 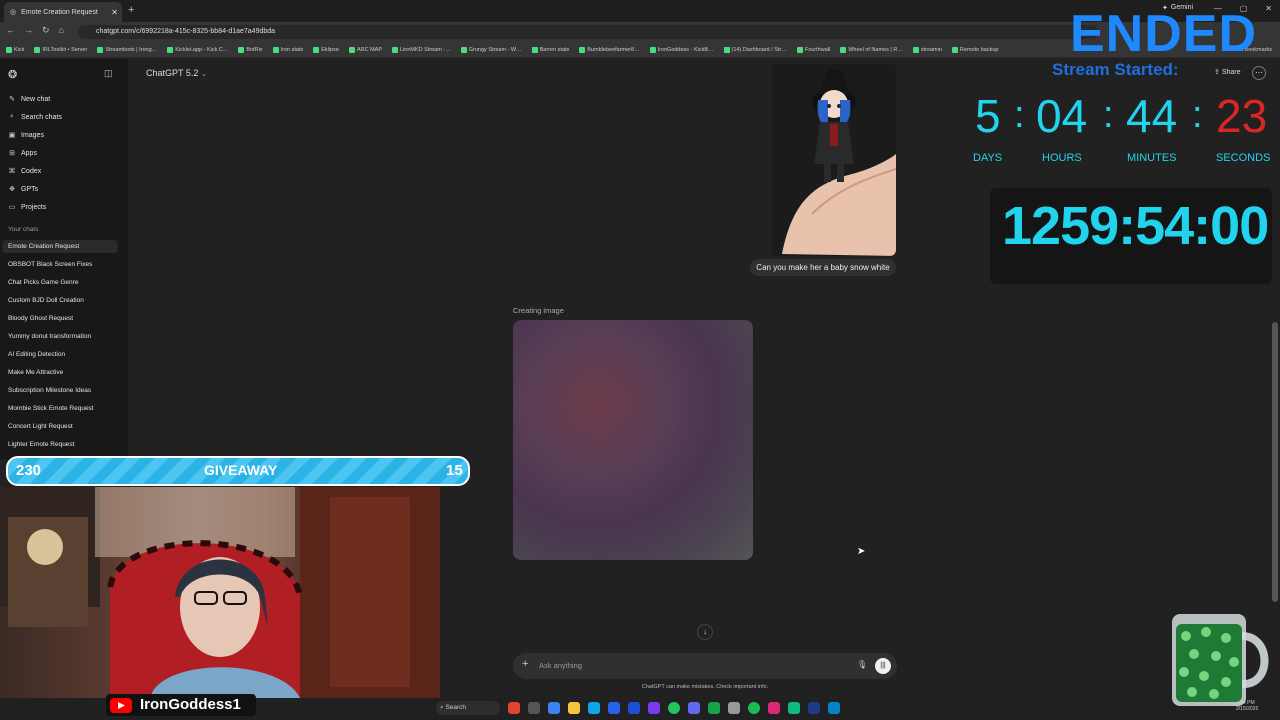 What do you see at coordinates (974, 49) in the screenshot?
I see `bookmark-item: Remote backup` at bounding box center [974, 49].